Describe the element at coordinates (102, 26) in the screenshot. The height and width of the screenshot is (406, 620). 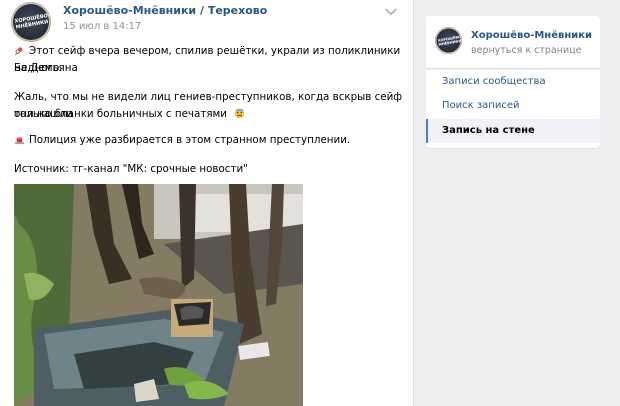
I see `post-date-link: 15 июл в 14:17` at that location.